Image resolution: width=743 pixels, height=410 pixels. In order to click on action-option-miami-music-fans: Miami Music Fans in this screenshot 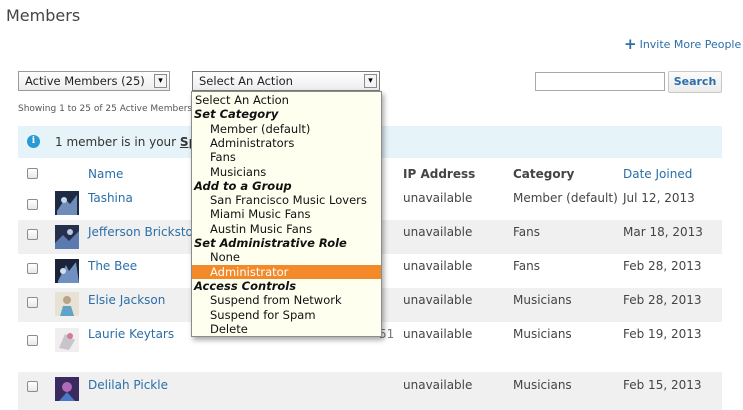, I will do `click(286, 214)`.